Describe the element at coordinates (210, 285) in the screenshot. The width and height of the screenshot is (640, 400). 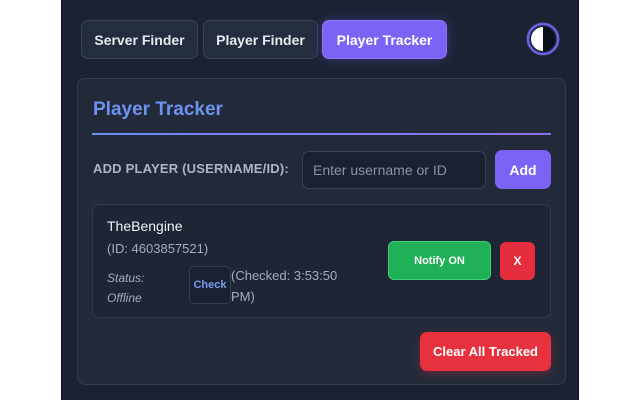
I see `check-status-button: Check` at that location.